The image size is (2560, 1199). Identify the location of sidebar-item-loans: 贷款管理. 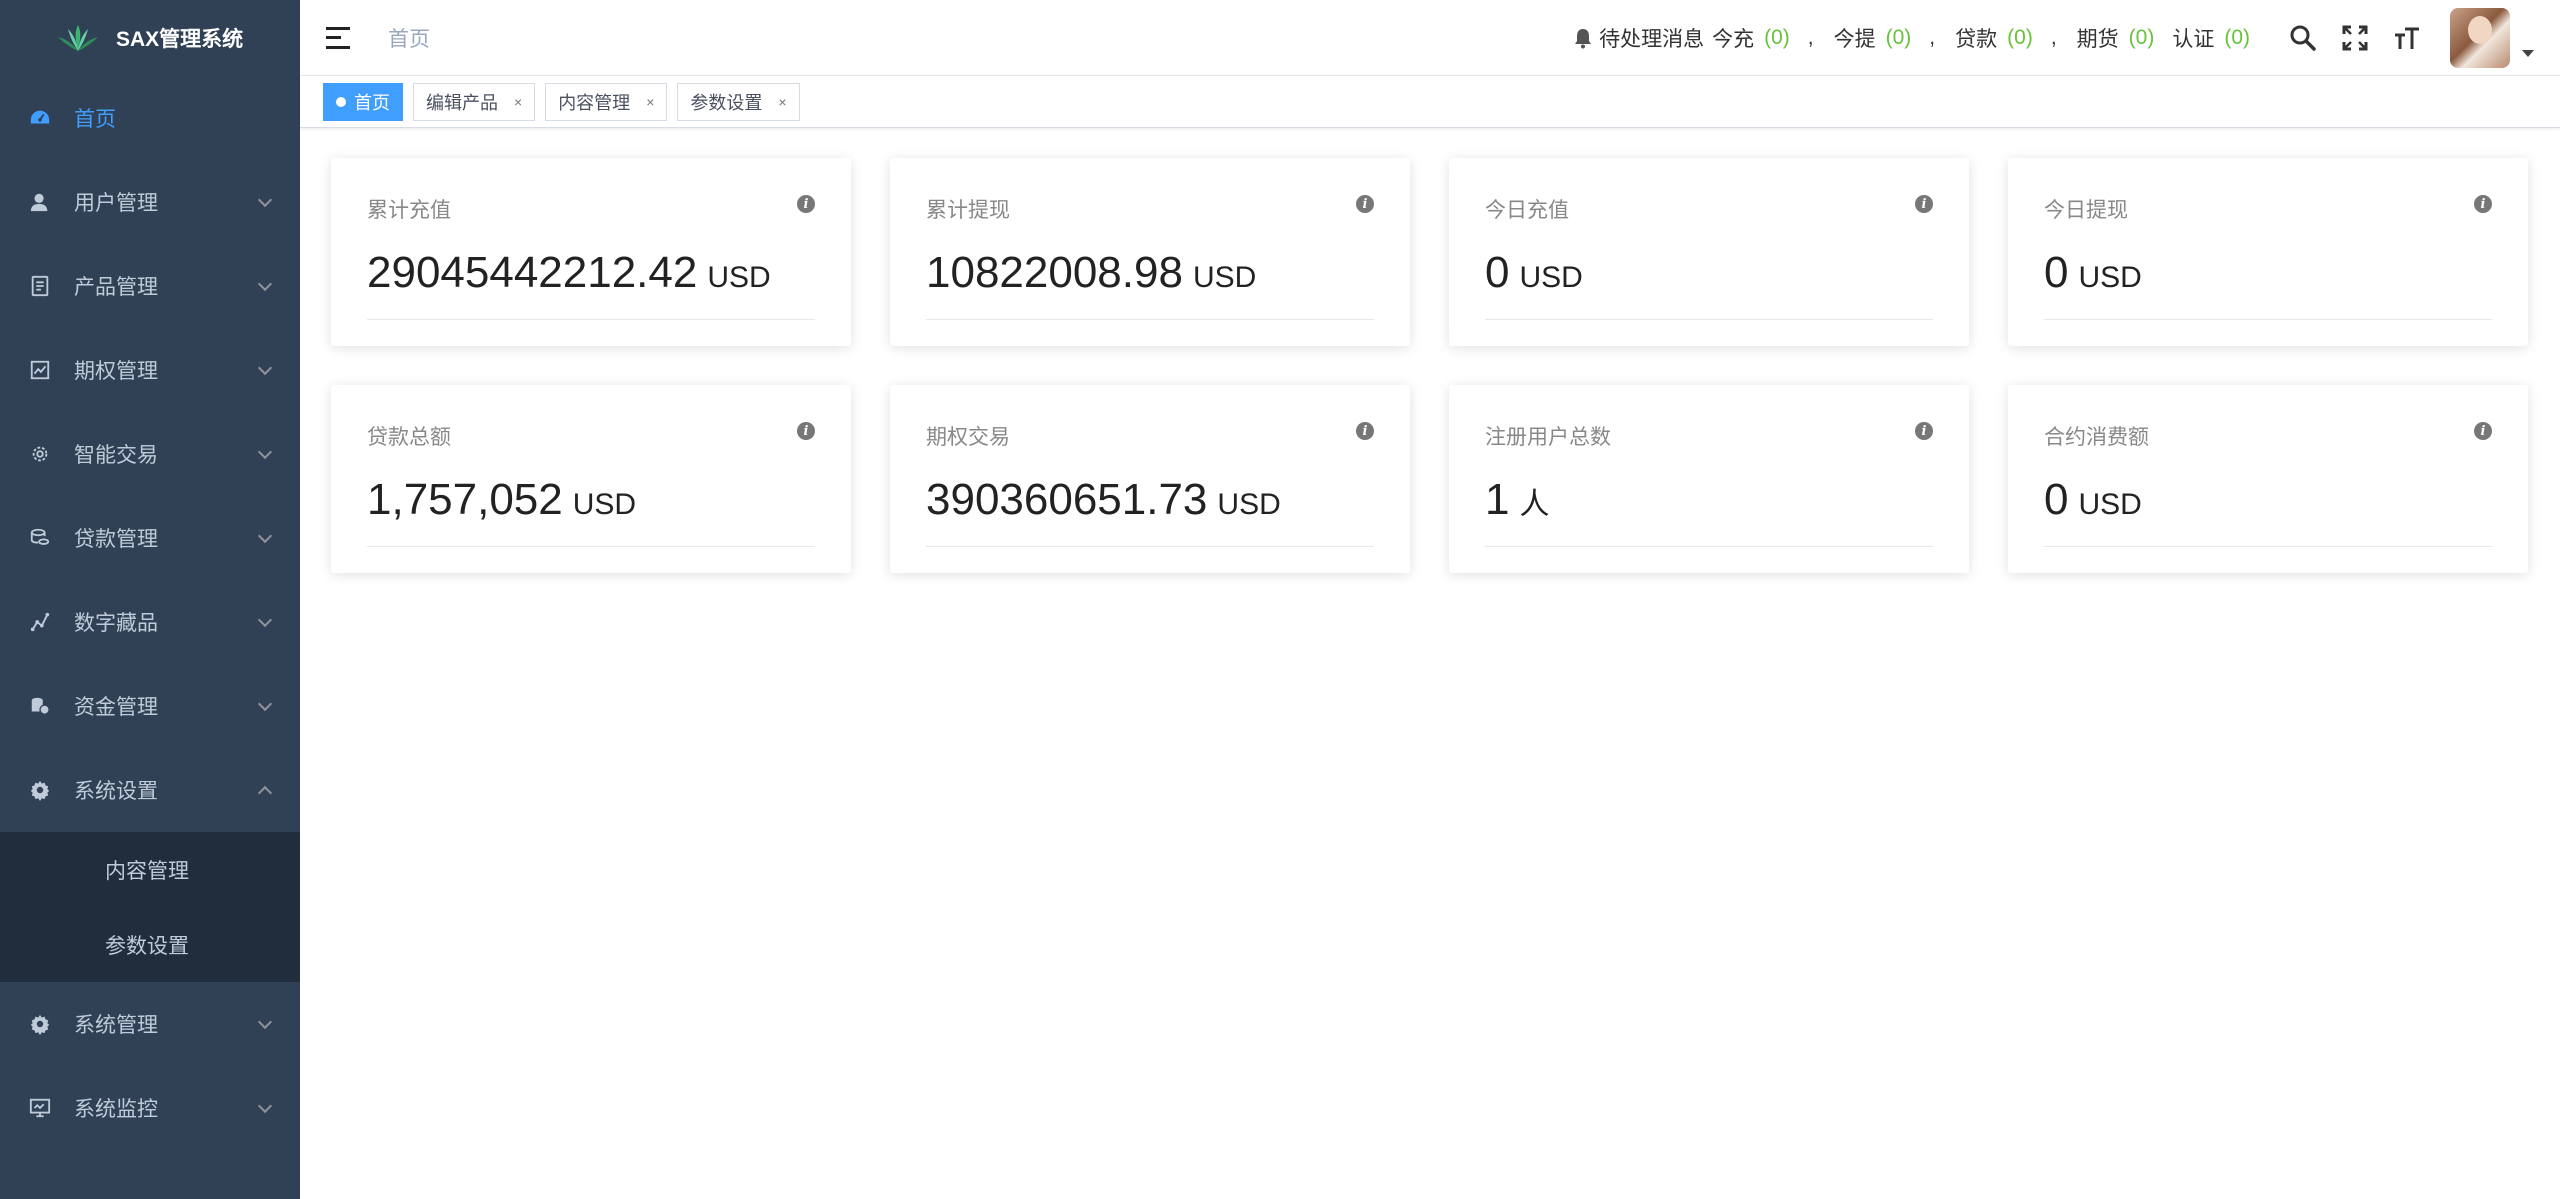
(150, 538).